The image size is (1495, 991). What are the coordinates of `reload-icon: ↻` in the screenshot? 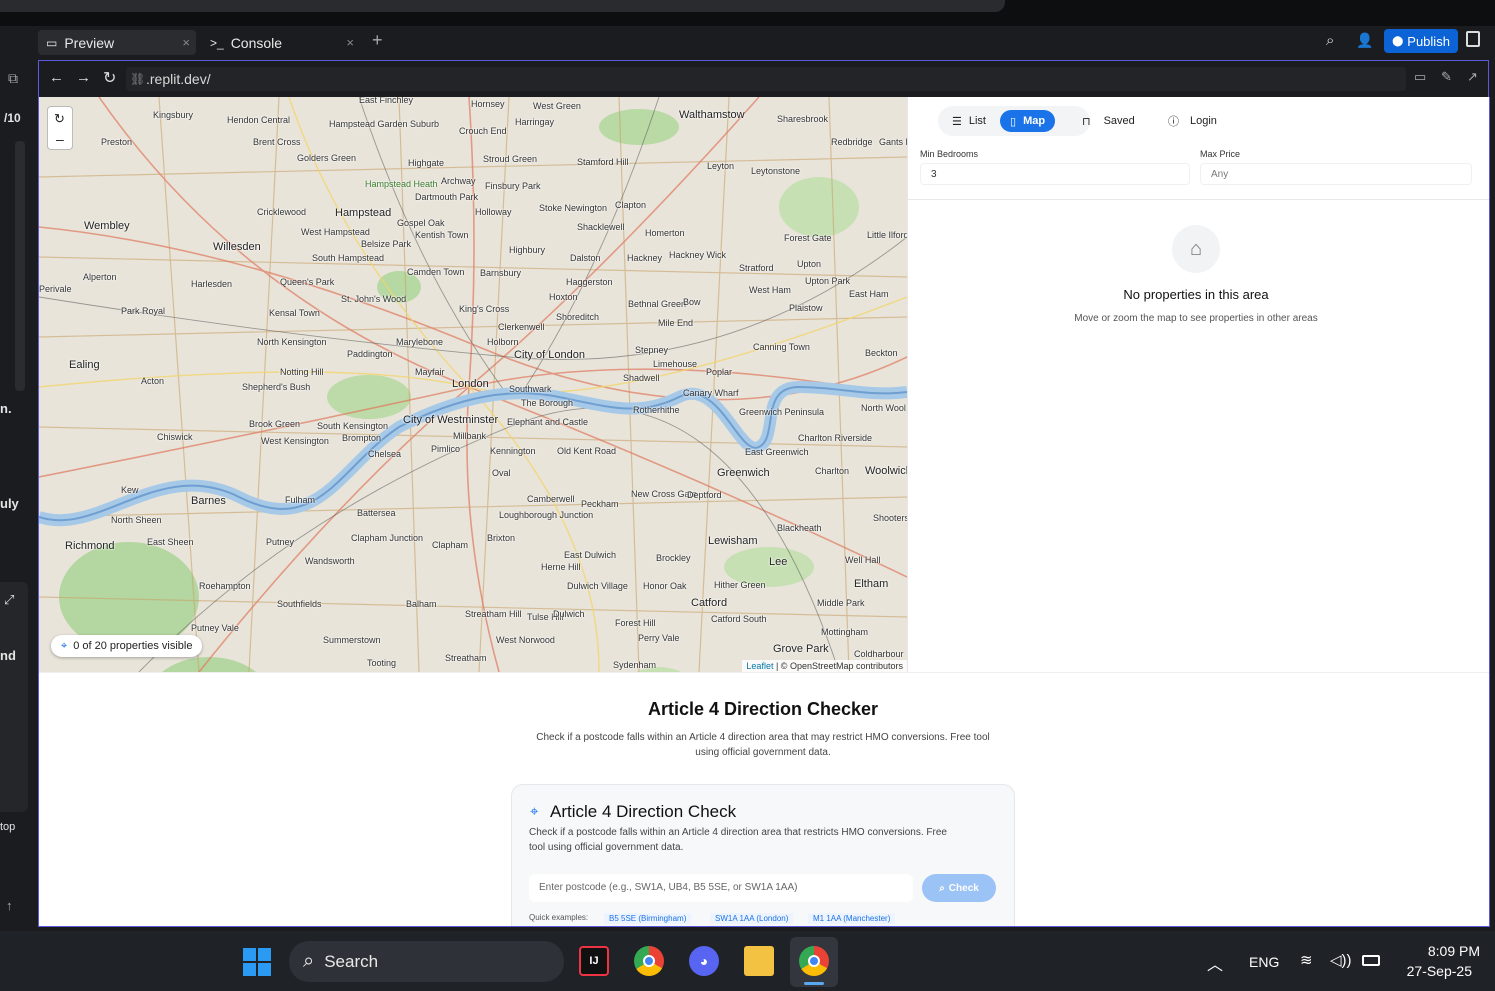 It's located at (109, 78).